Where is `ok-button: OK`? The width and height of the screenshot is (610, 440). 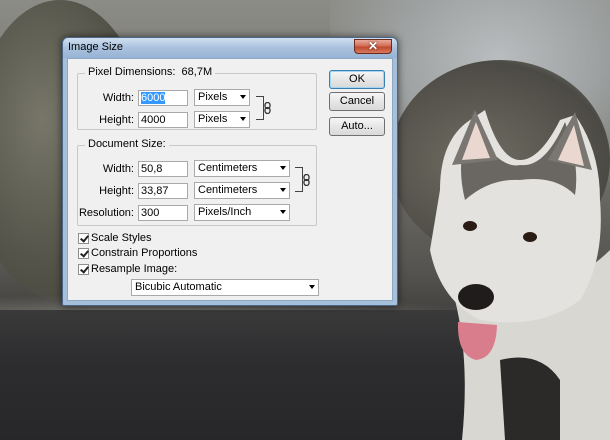 ok-button: OK is located at coordinates (357, 79).